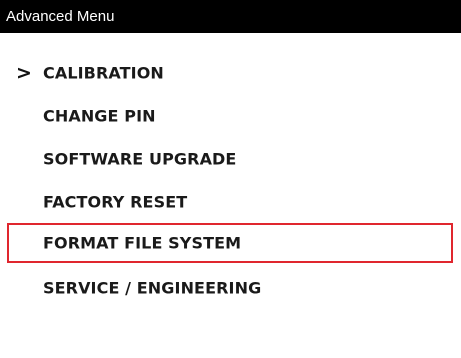  I want to click on menu-item-change-pin: CHANGE PIN, so click(230, 116).